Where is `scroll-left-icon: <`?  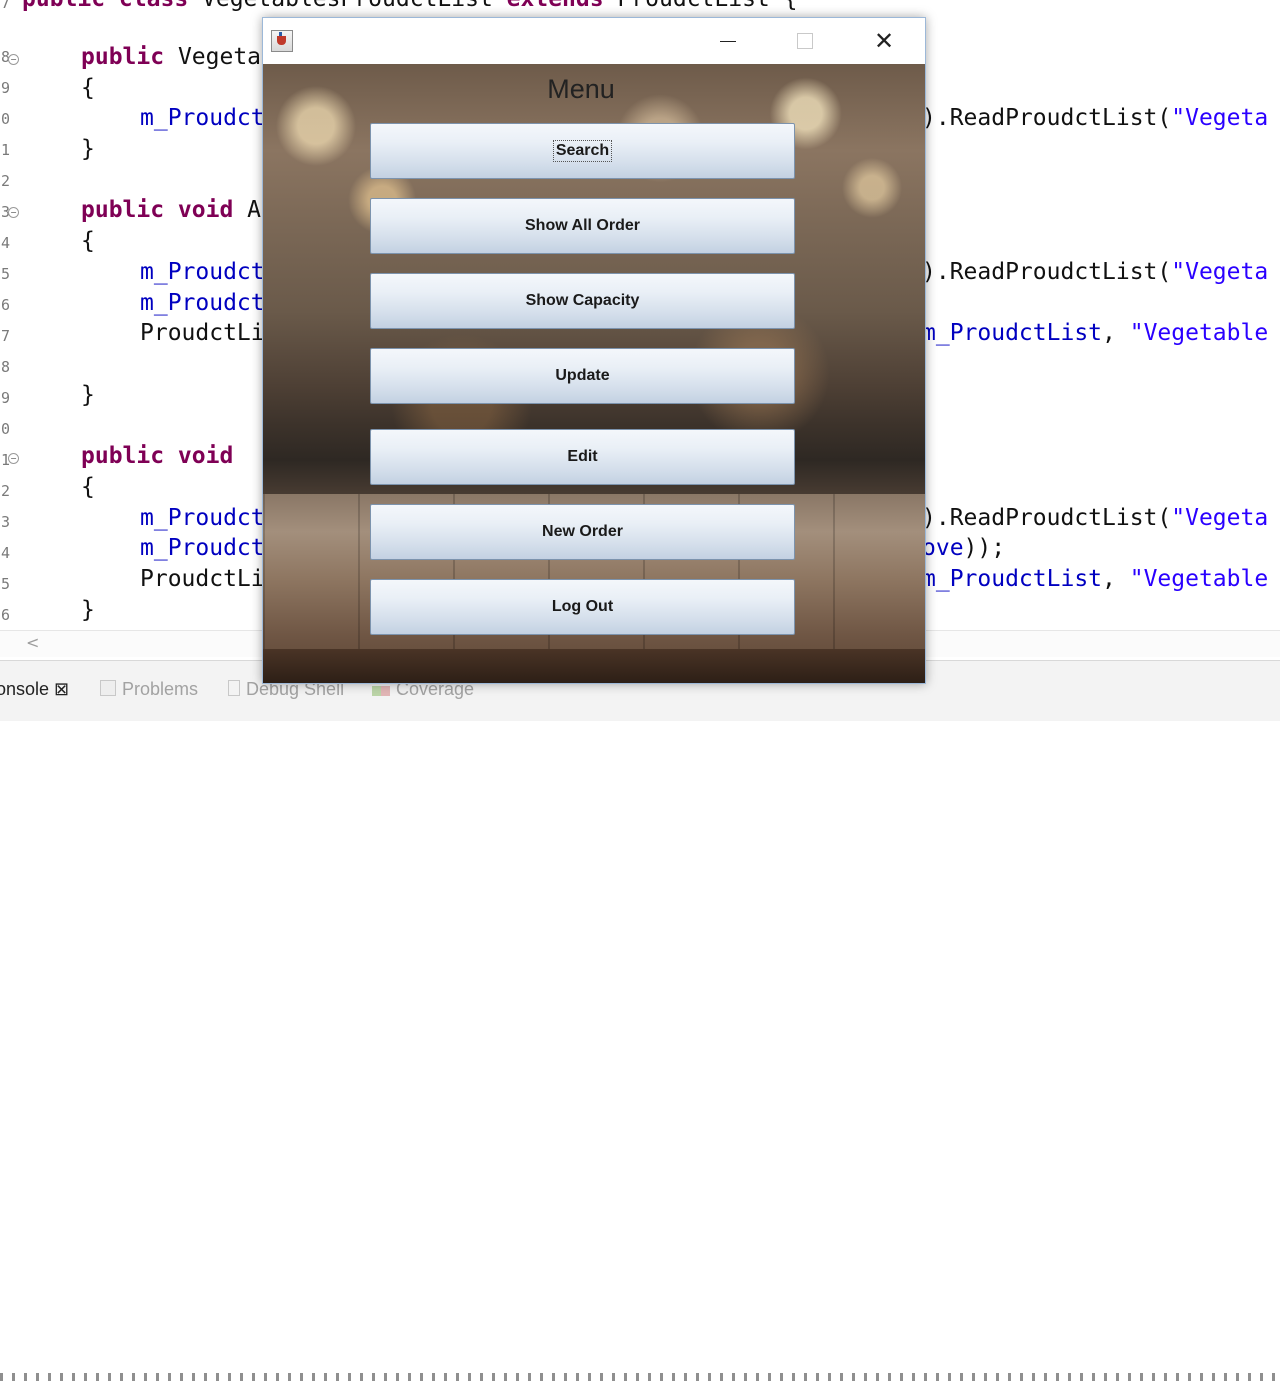
scroll-left-icon: < is located at coordinates (32, 642).